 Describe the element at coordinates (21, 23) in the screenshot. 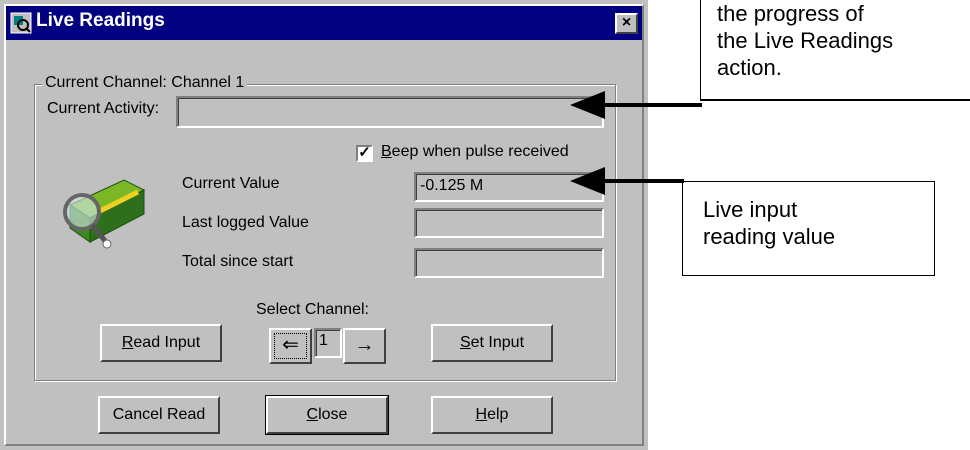

I see `app-icon` at that location.